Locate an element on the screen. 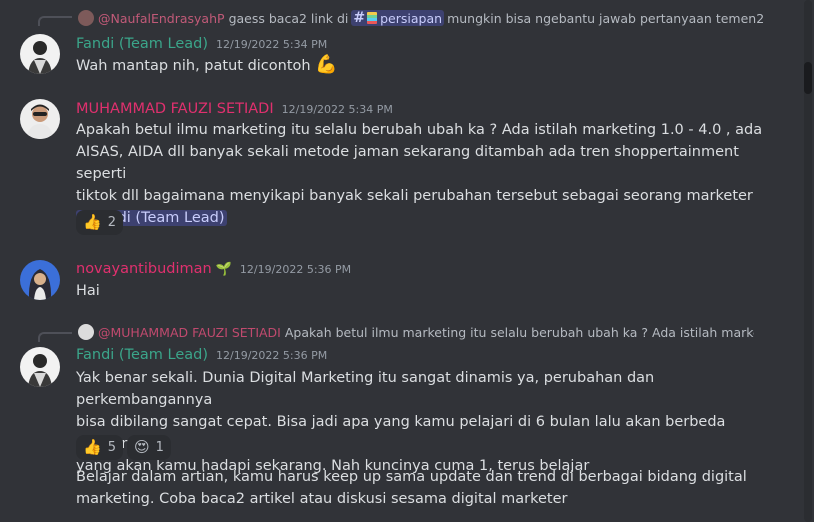 The height and width of the screenshot is (522, 814). channel-mention: # persiapan is located at coordinates (398, 18).